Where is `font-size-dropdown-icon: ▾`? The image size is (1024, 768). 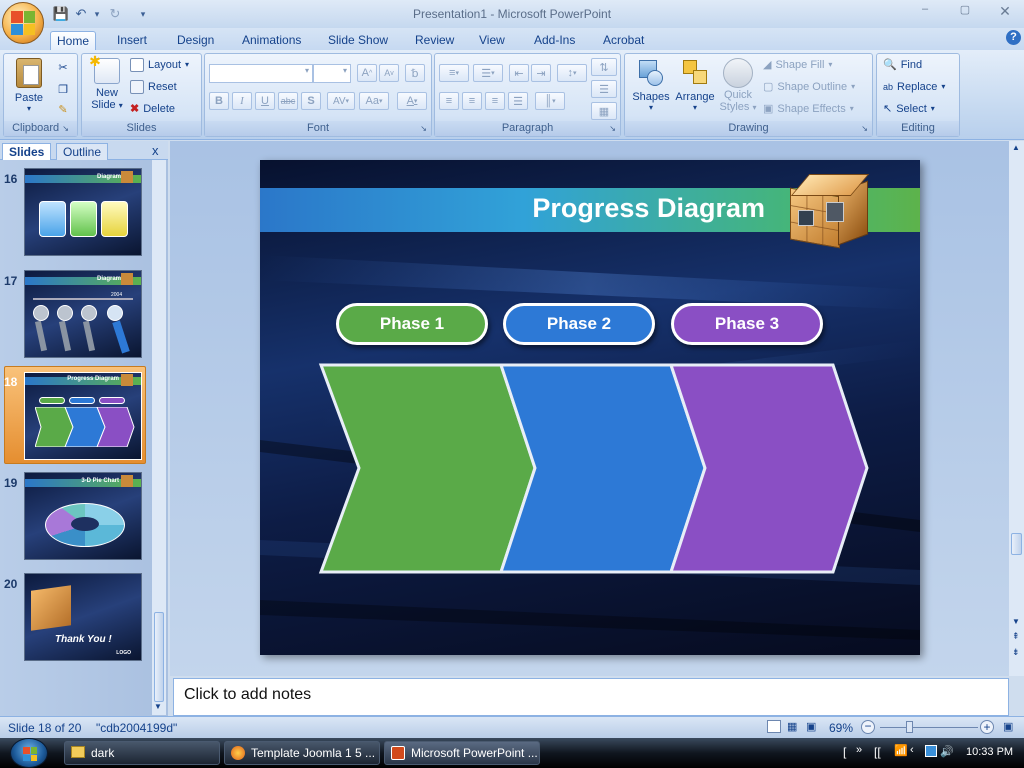 font-size-dropdown-icon: ▾ is located at coordinates (345, 70).